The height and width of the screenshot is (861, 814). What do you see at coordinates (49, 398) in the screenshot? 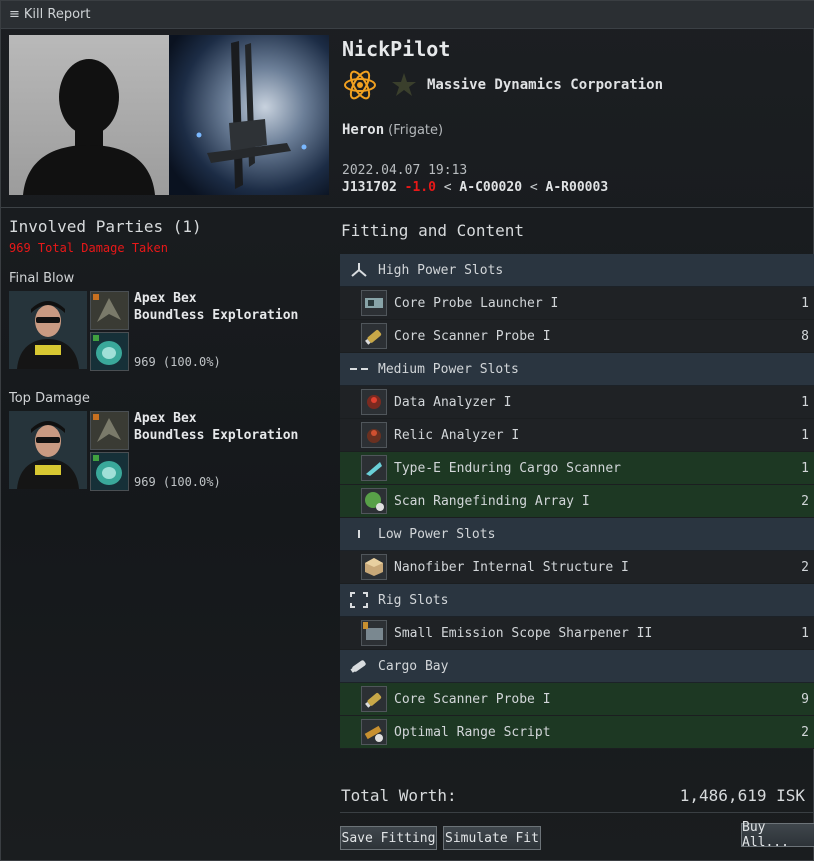
I see `top-damage-label: Top Damage` at bounding box center [49, 398].